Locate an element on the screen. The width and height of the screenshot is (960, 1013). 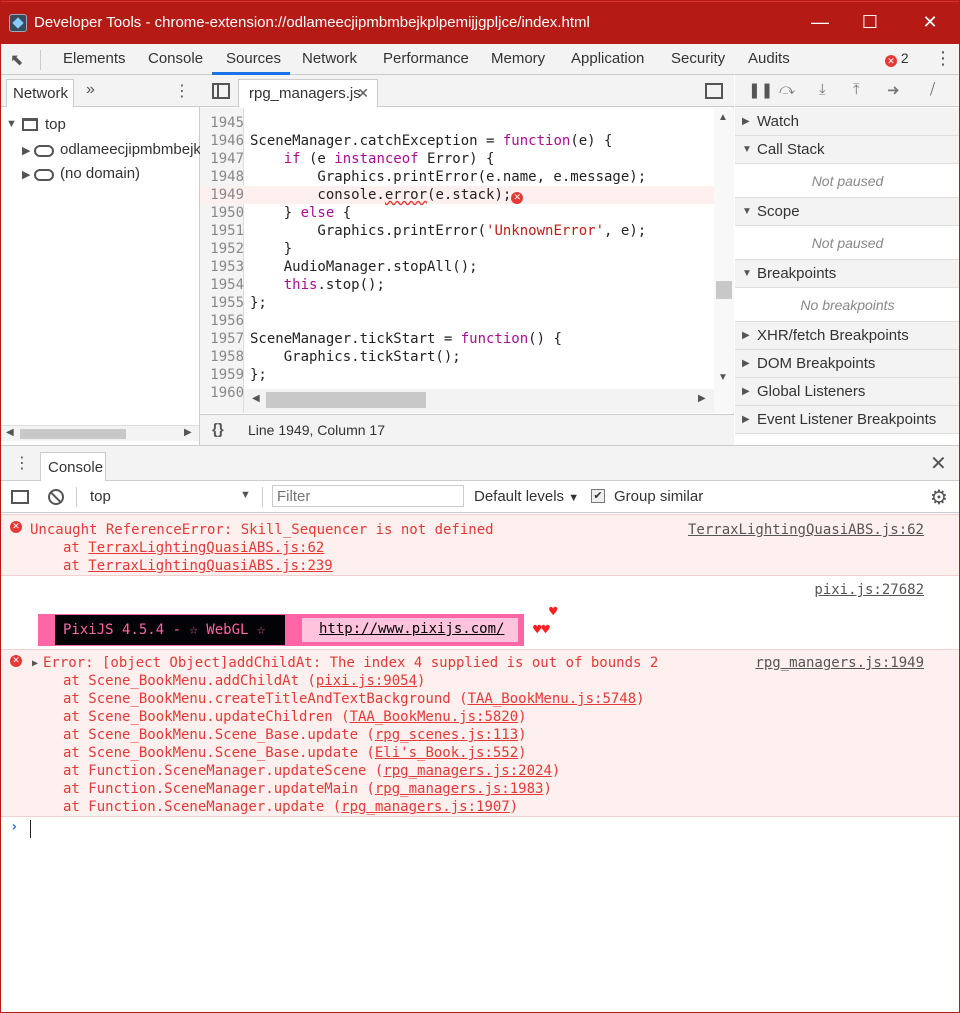
editor-horizontal-scrollbar: ◀ ▶ is located at coordinates (479, 401).